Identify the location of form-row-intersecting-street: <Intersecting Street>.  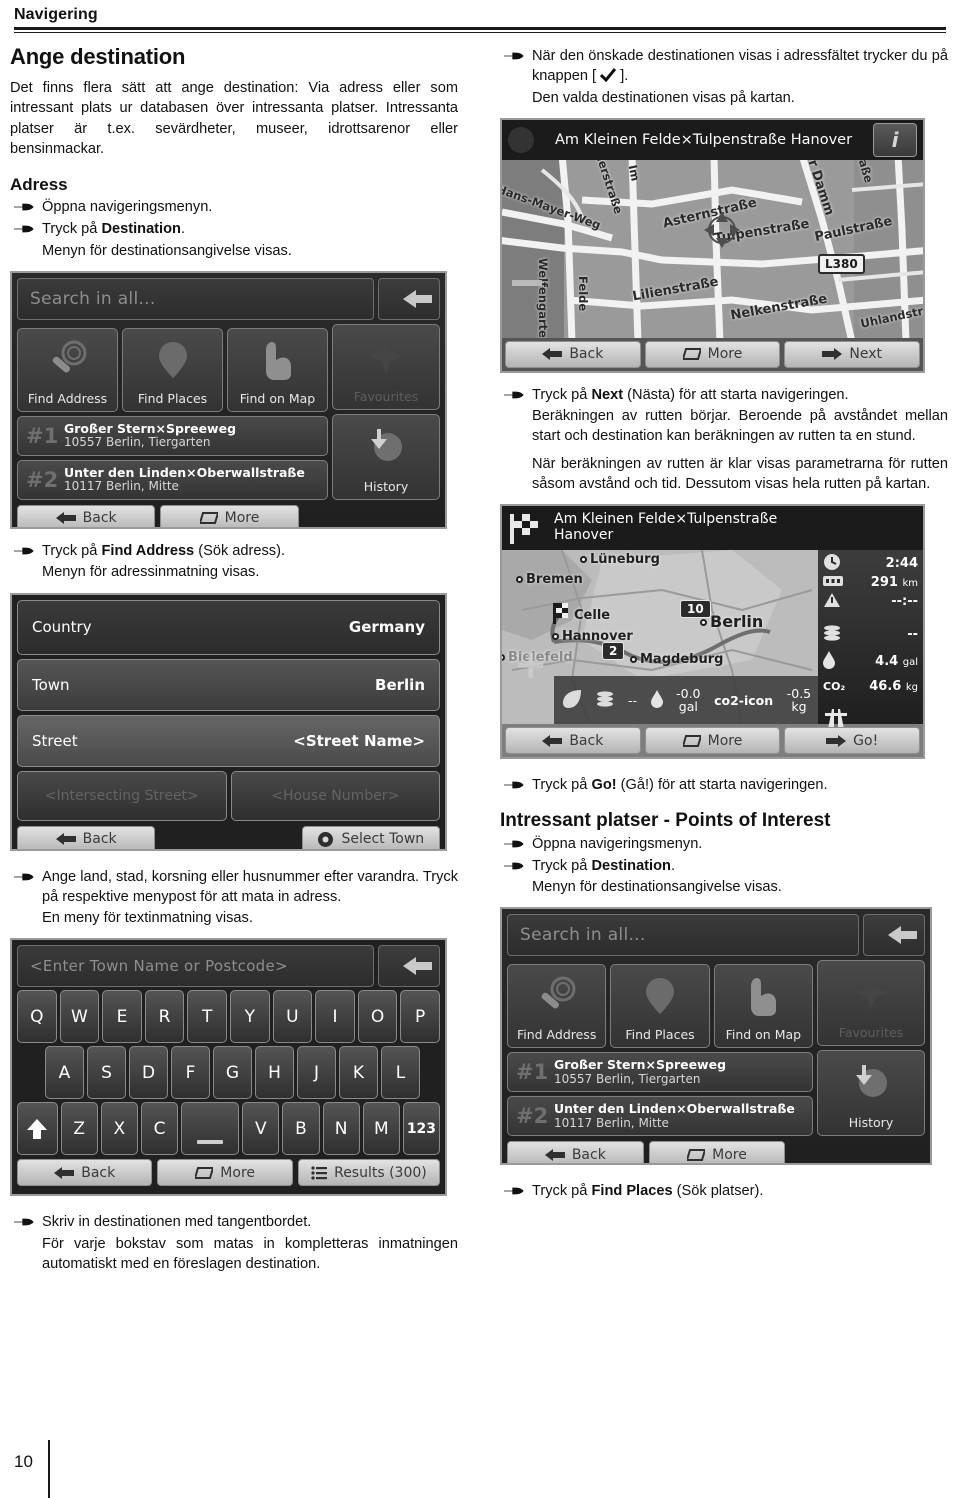
(122, 795).